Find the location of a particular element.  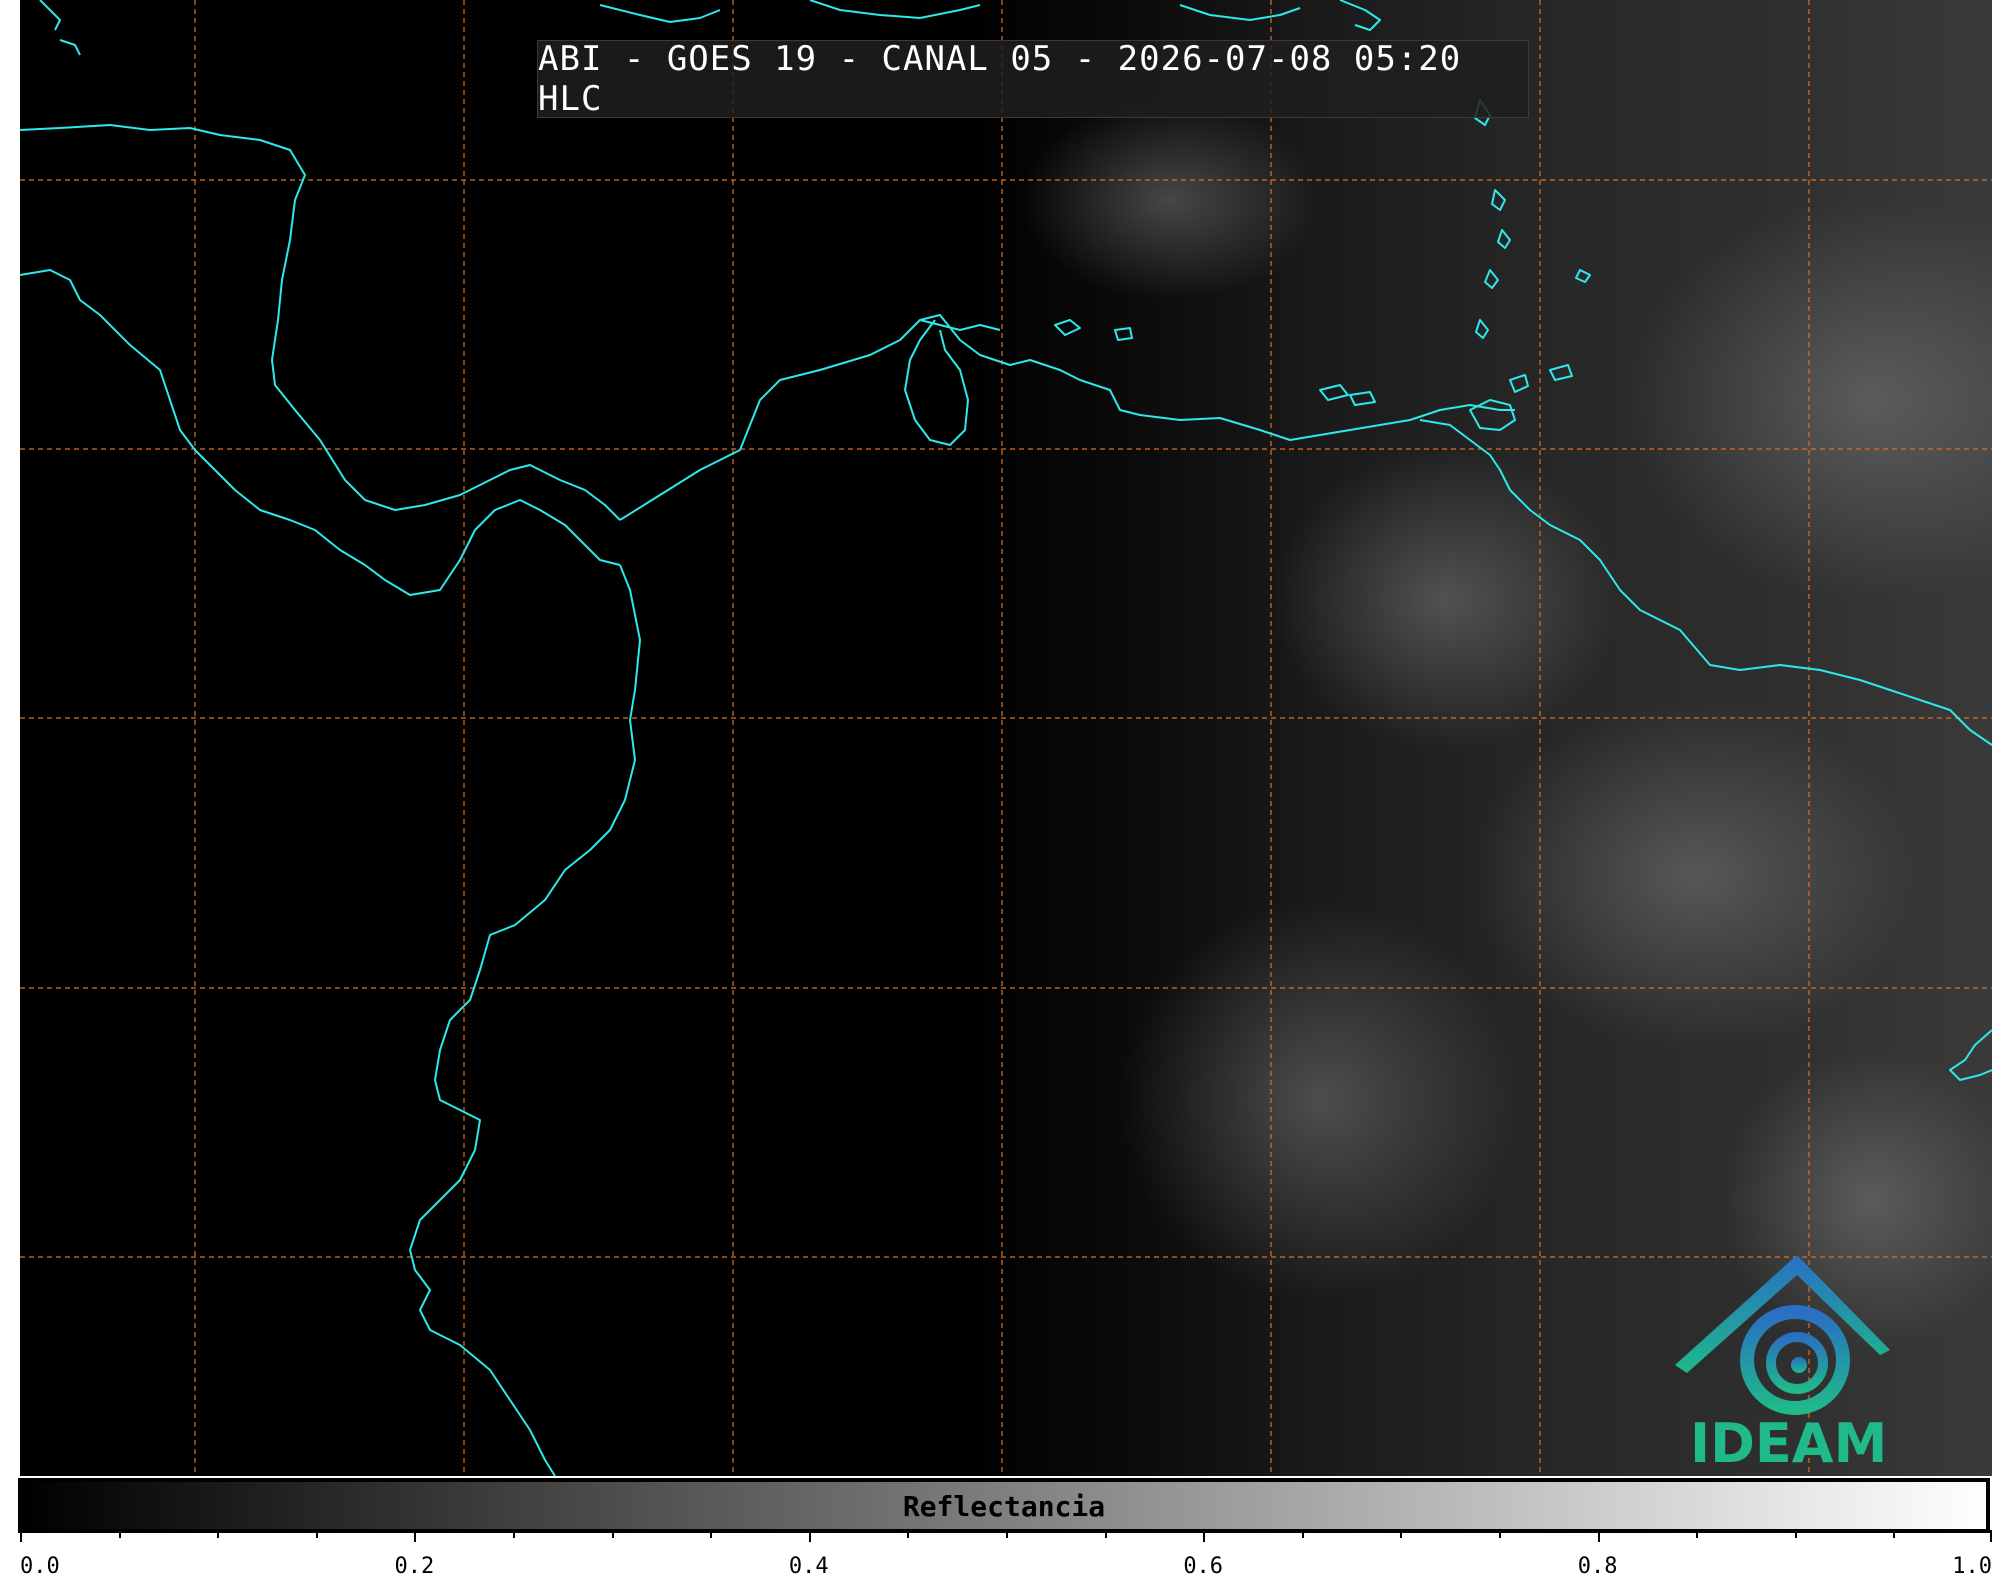

colorbar-tick-label: 0.8 is located at coordinates (1597, 1566).